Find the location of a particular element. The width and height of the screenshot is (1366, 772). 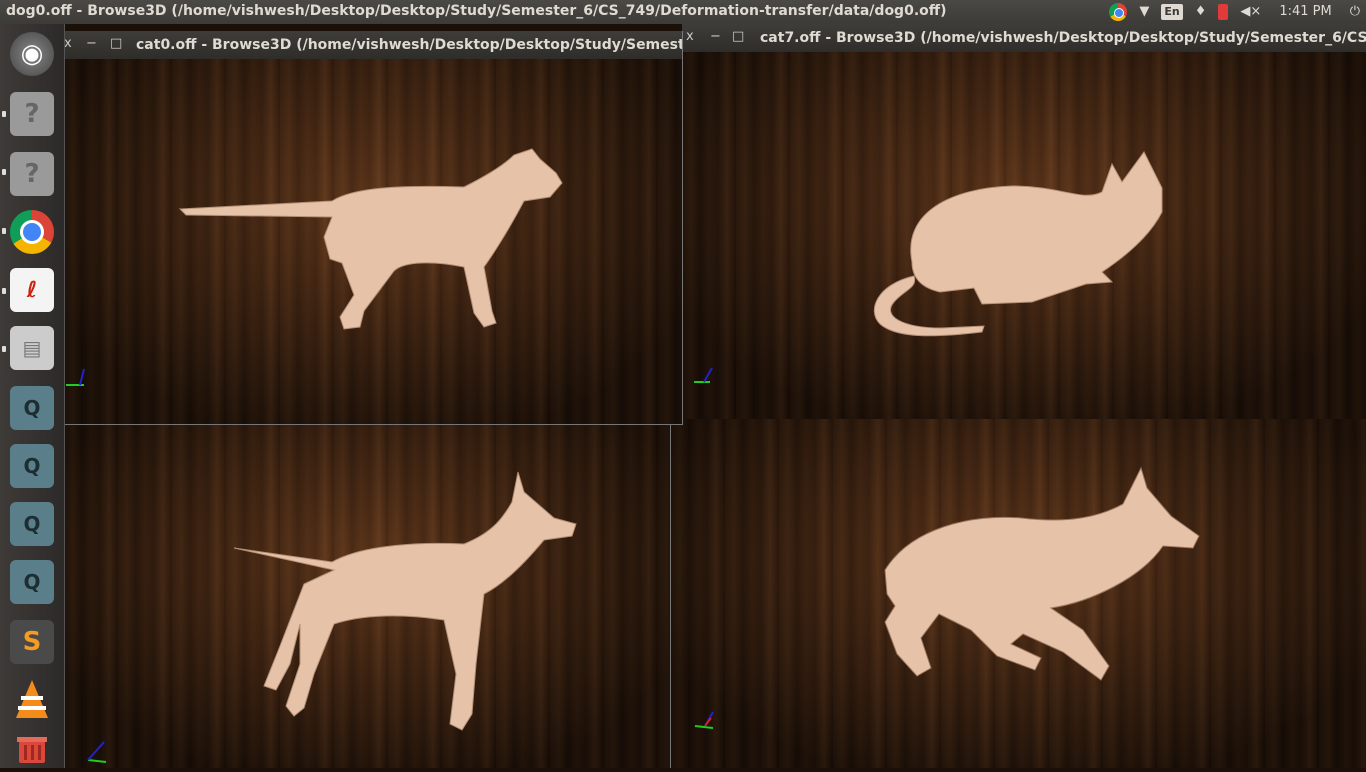

file-cabinet-icon: ▤ is located at coordinates (32, 348).